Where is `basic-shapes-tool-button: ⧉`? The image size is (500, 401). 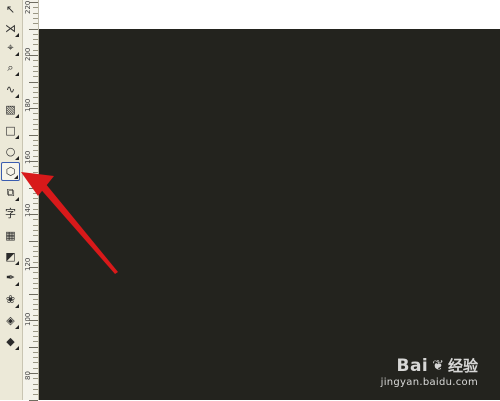
basic-shapes-tool-button: ⧉ is located at coordinates (10, 192).